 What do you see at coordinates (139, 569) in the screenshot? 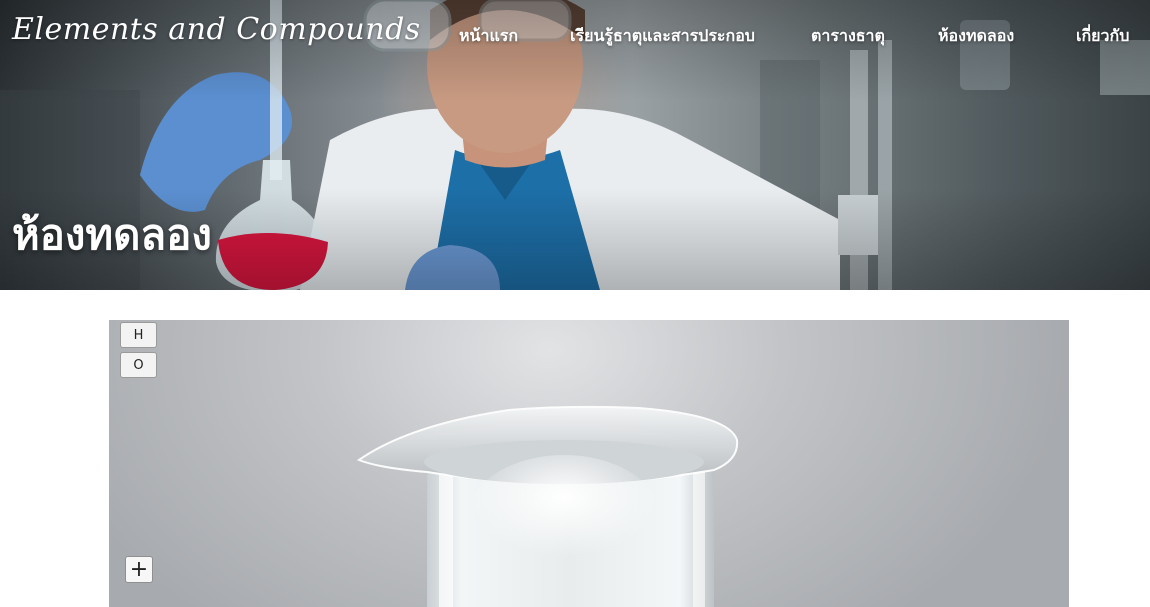
I see `add-button: +` at bounding box center [139, 569].